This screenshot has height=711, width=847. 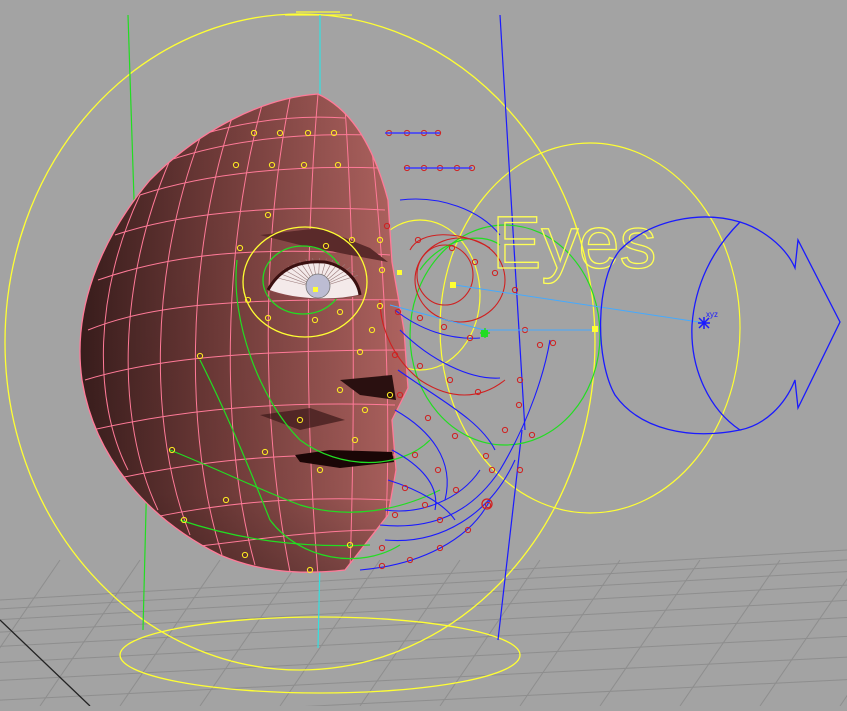 What do you see at coordinates (45, 663) in the screenshot?
I see `grid-axis-line` at bounding box center [45, 663].